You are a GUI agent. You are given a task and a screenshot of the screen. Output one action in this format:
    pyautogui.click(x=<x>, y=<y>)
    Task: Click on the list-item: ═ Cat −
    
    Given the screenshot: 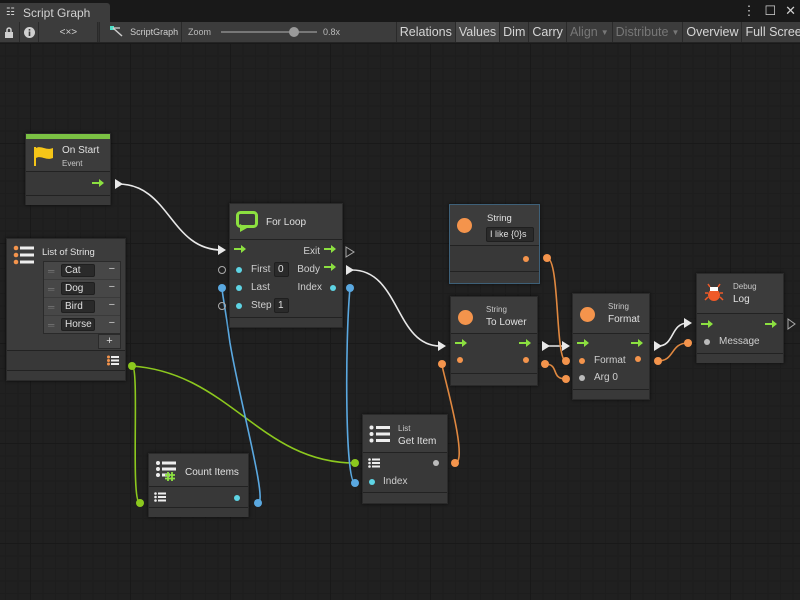 What is the action you would take?
    pyautogui.click(x=82, y=271)
    